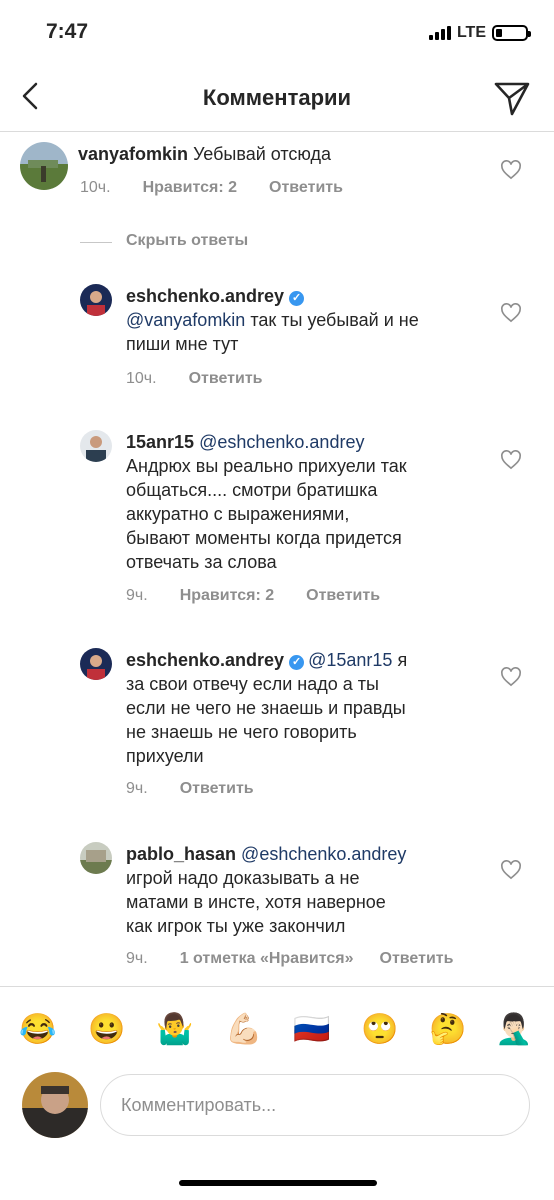  I want to click on home-indicator, so click(278, 1183).